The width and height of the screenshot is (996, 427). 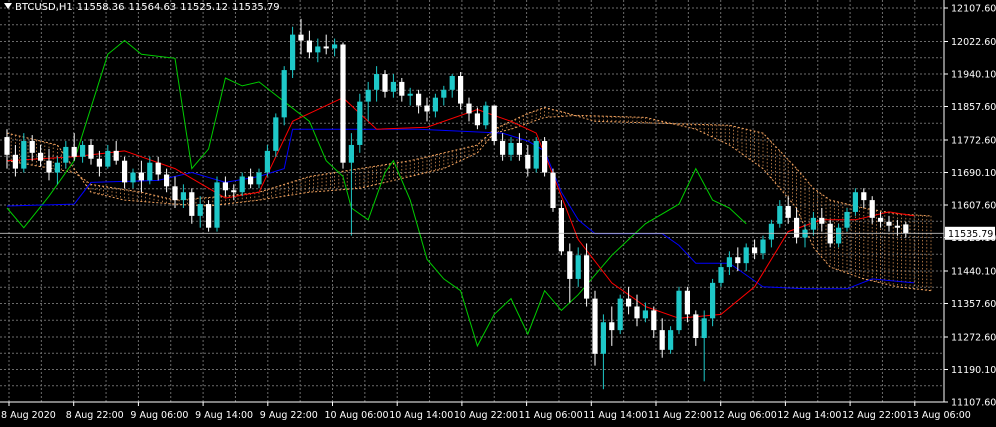 I want to click on y-tick-label: 11690.10, so click(x=973, y=173).